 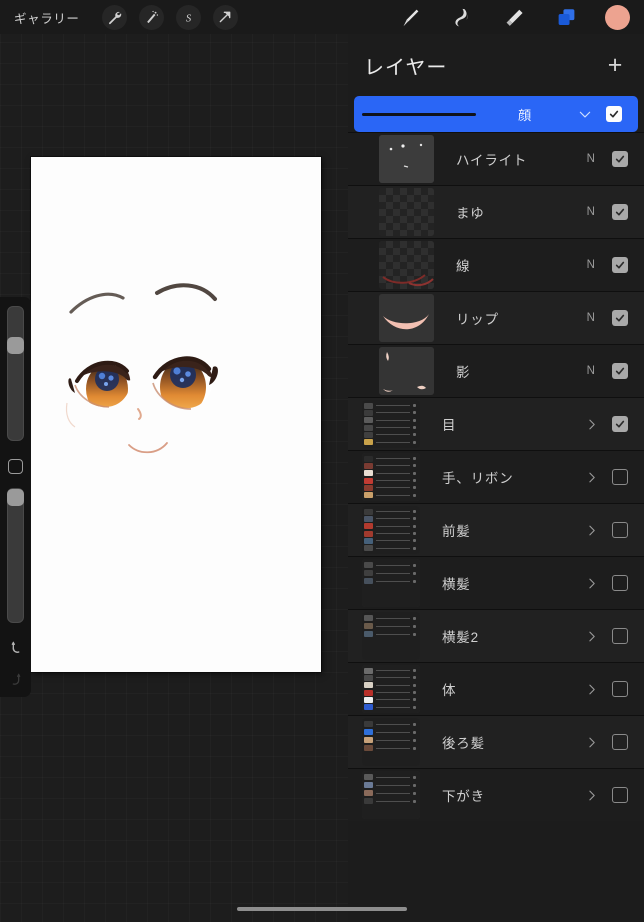 I want to click on layer-name: 体, so click(x=449, y=690).